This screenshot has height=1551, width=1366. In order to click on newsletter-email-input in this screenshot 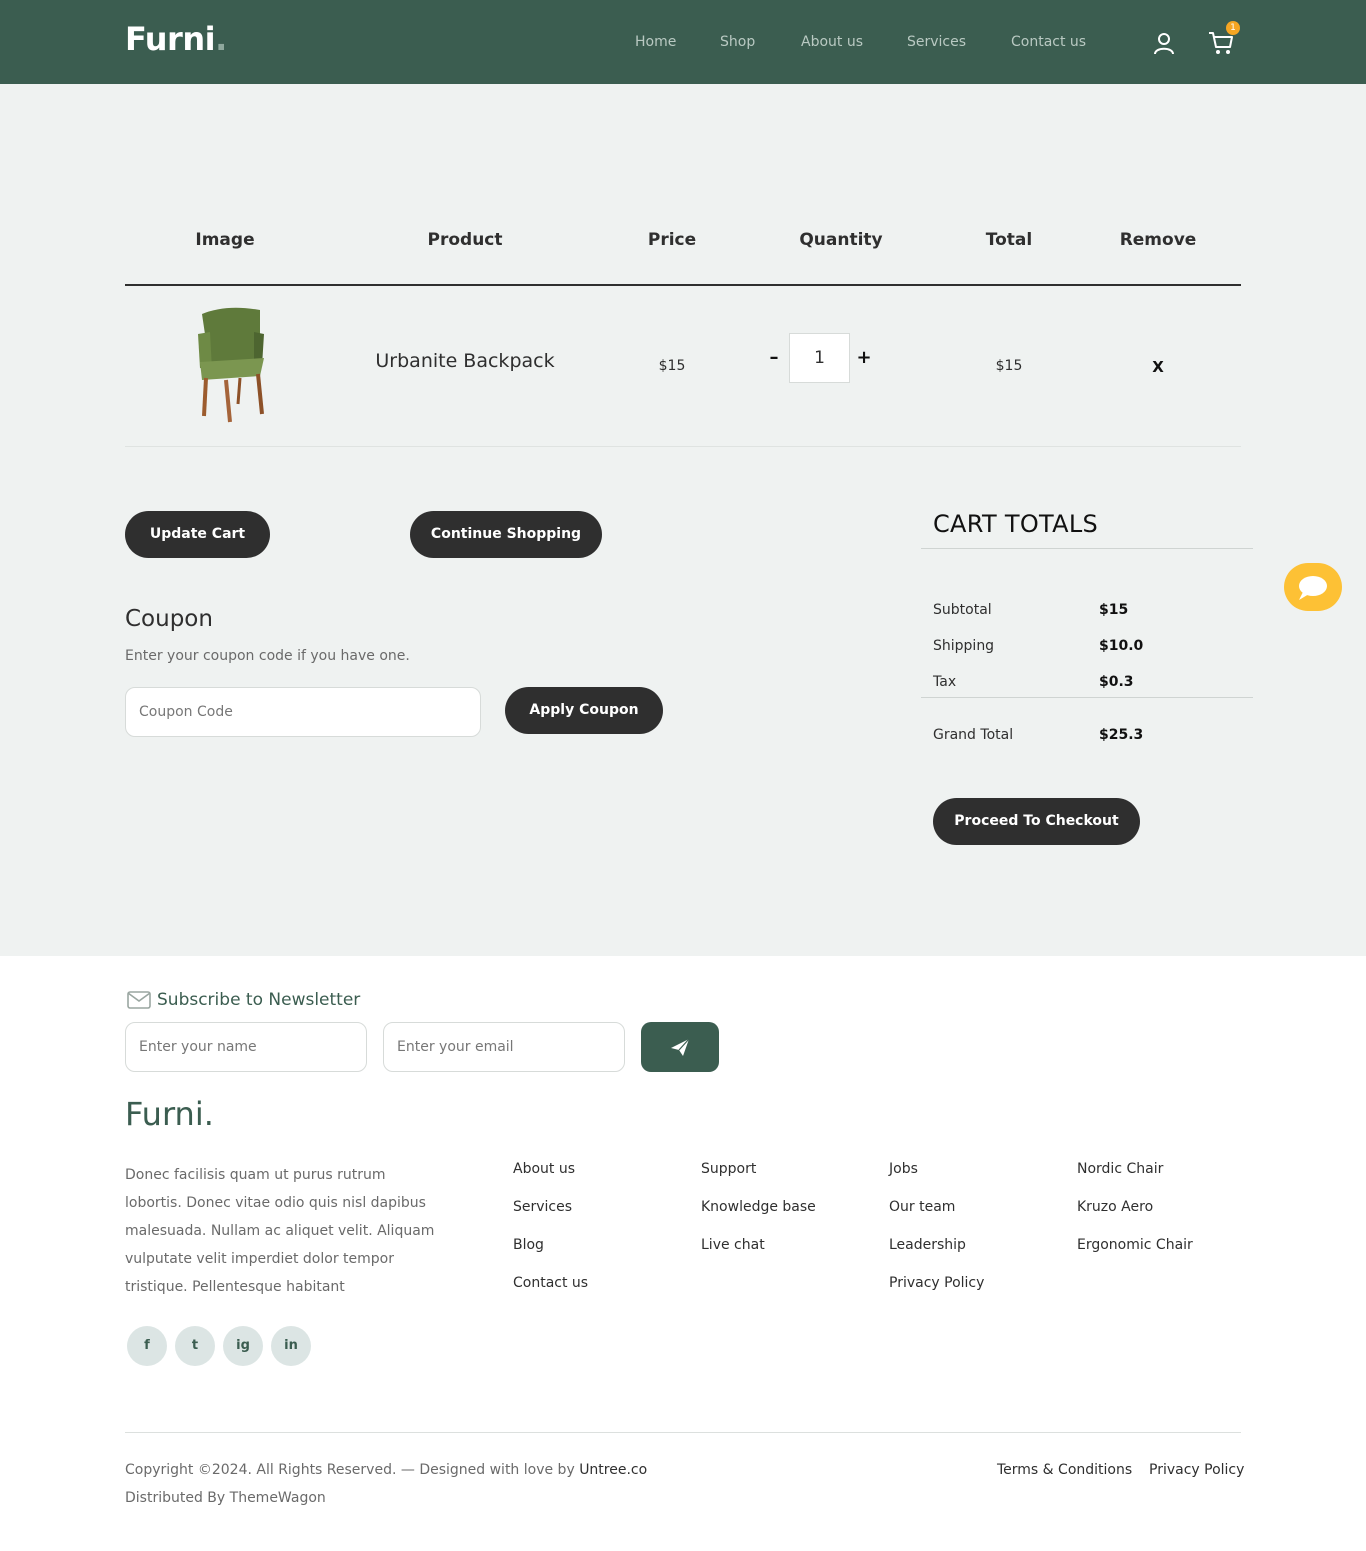, I will do `click(504, 1047)`.